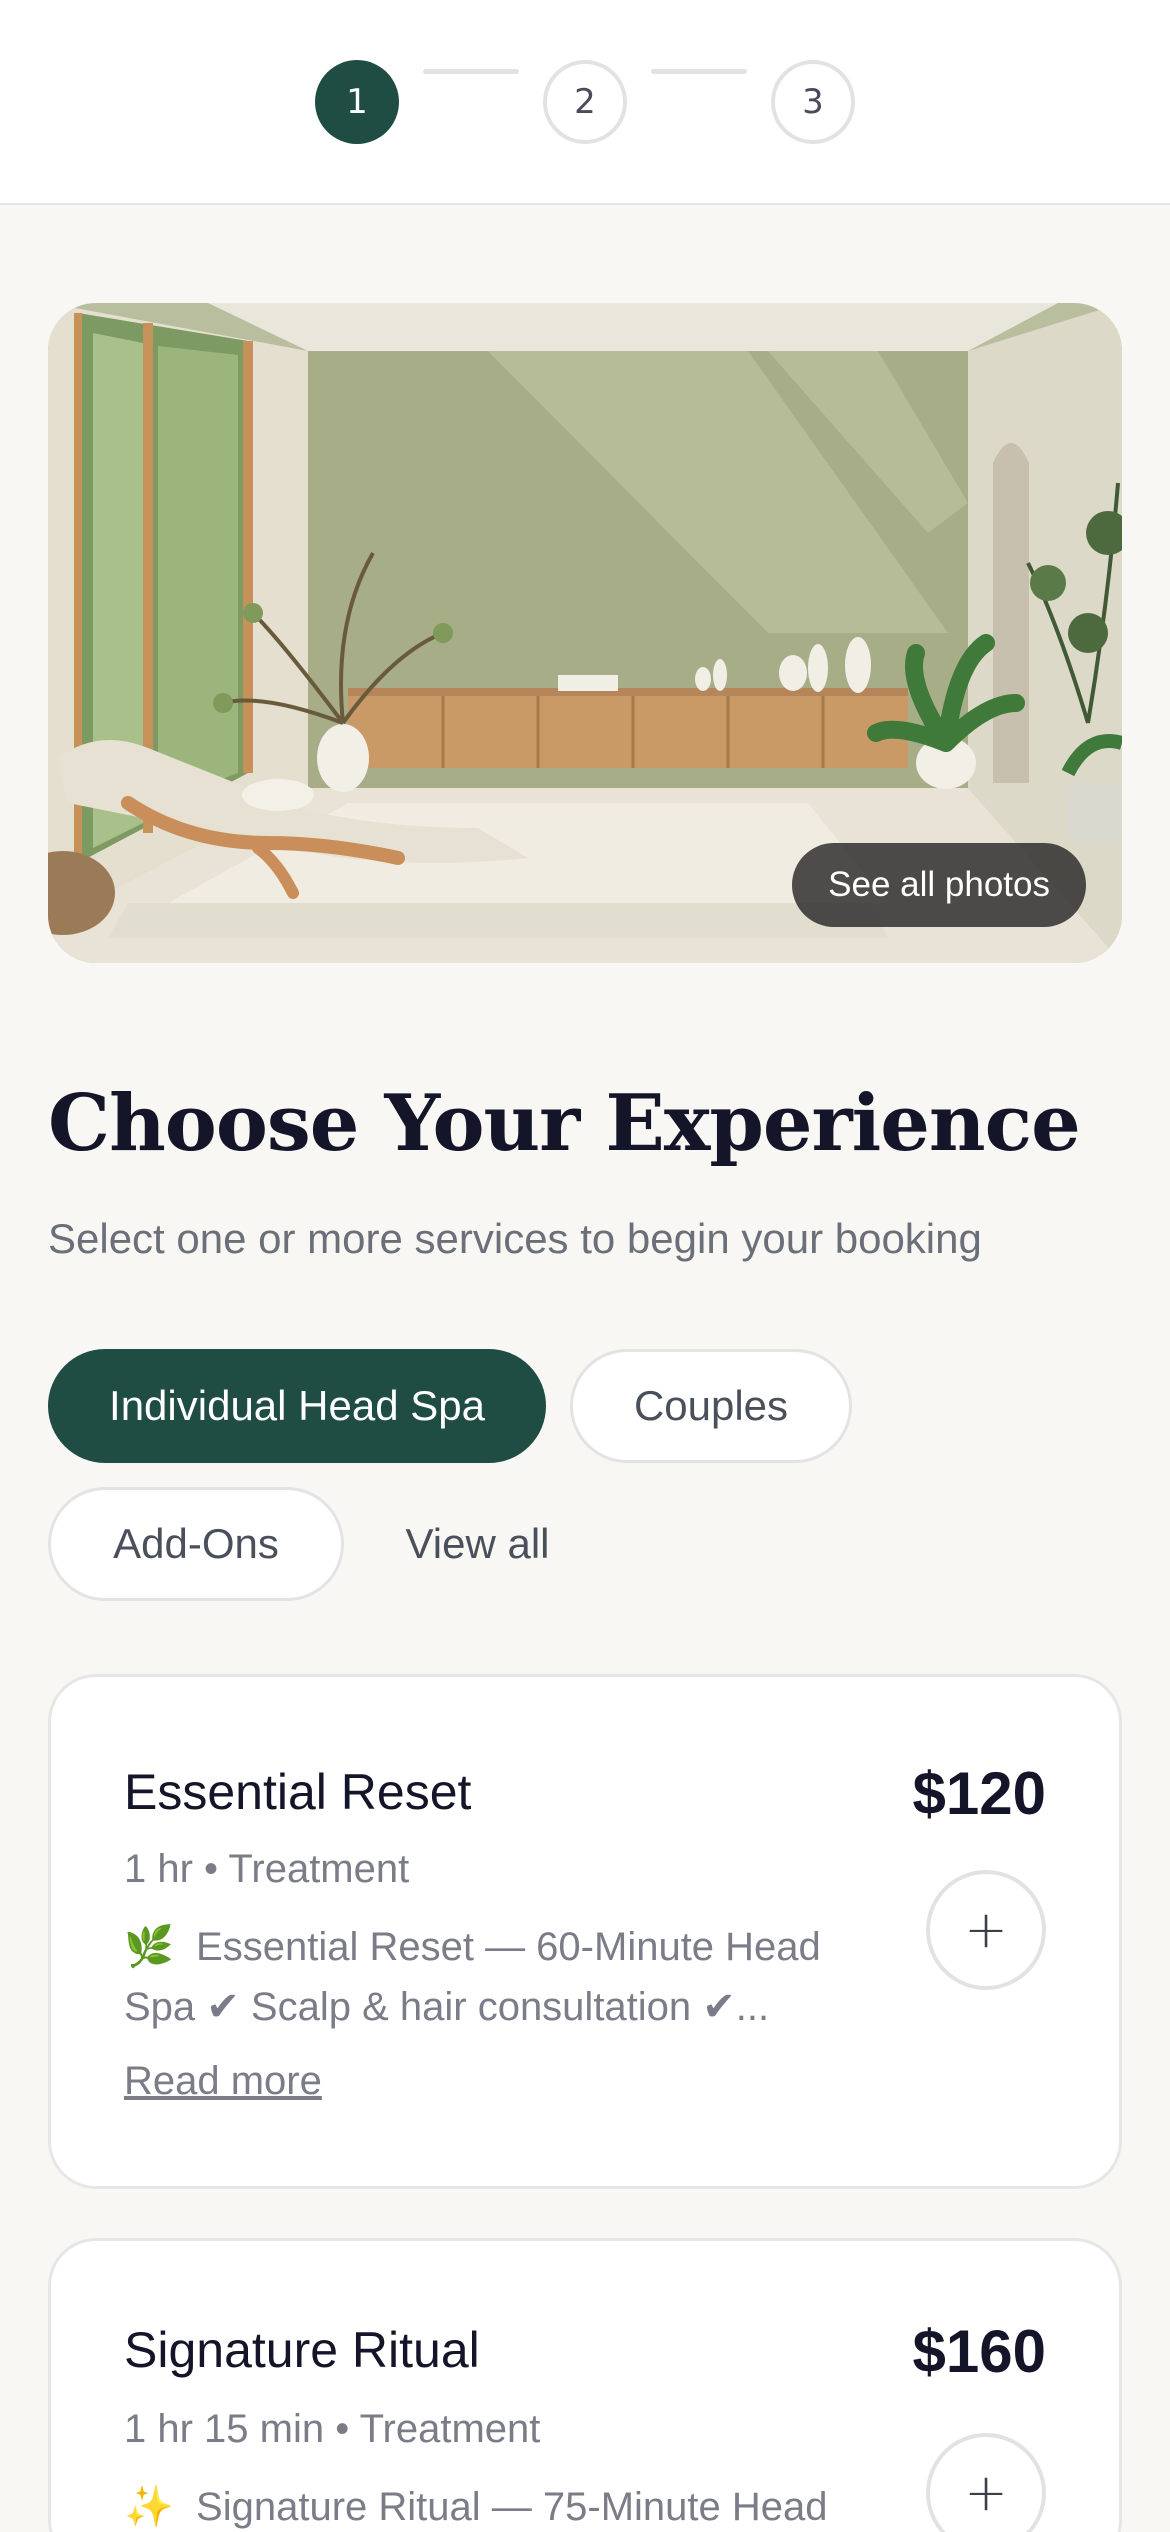  I want to click on step-1: 1, so click(357, 102).